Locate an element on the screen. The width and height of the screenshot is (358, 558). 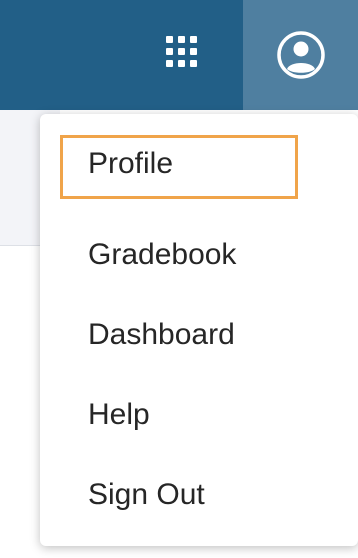
menu-item-dashboard: Dashboard is located at coordinates (199, 335).